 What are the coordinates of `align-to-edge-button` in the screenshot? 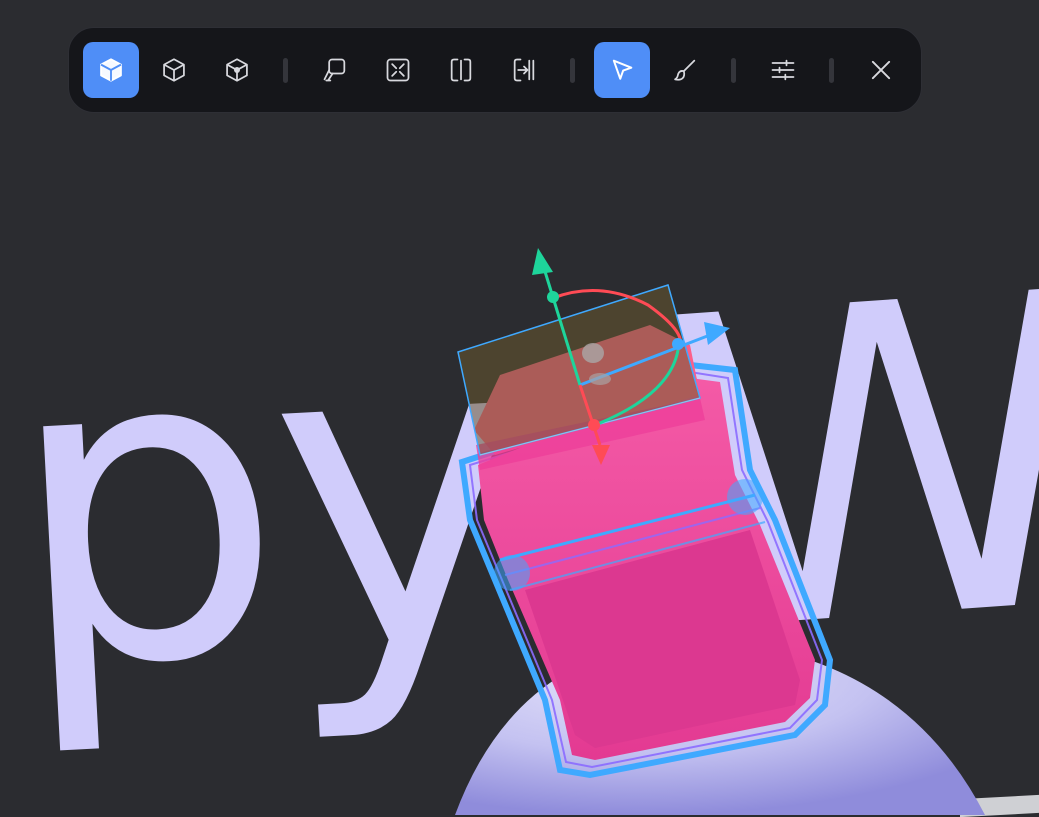 It's located at (524, 70).